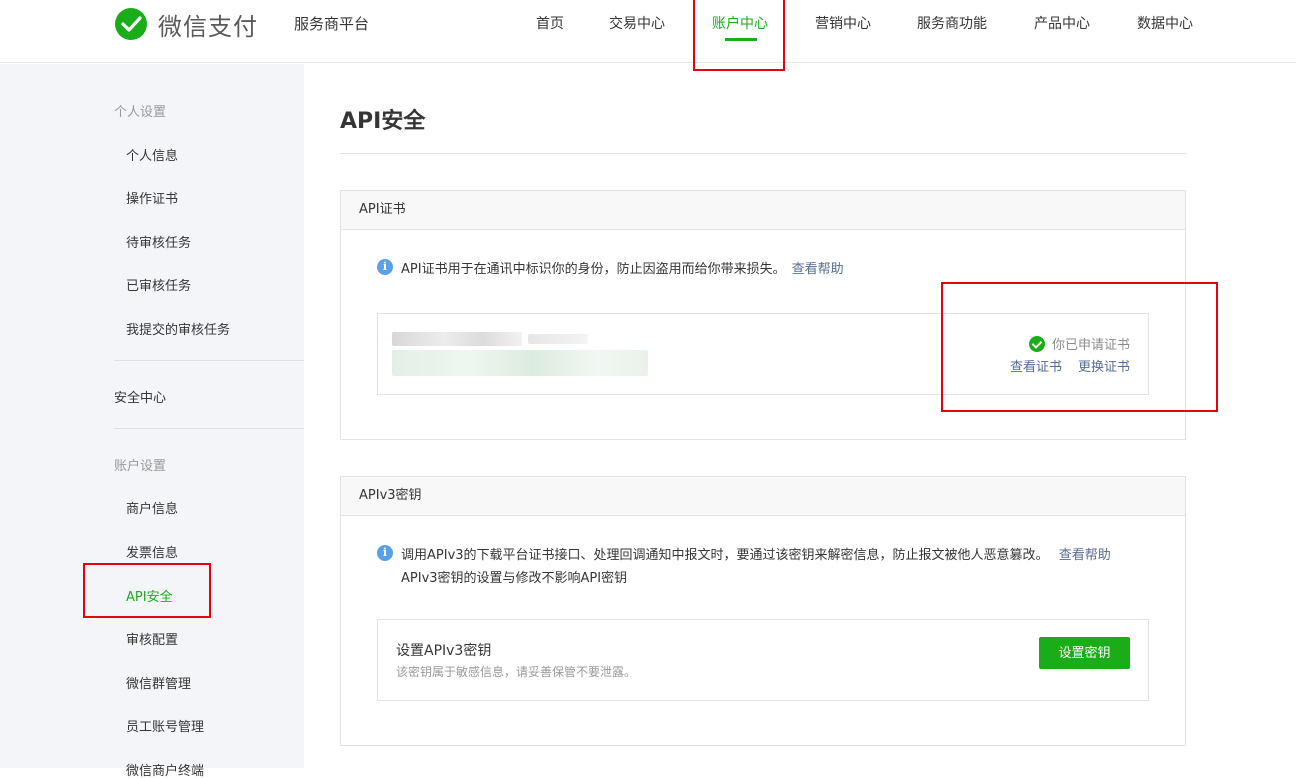  What do you see at coordinates (332, 24) in the screenshot?
I see `platform-name: 服务商平台` at bounding box center [332, 24].